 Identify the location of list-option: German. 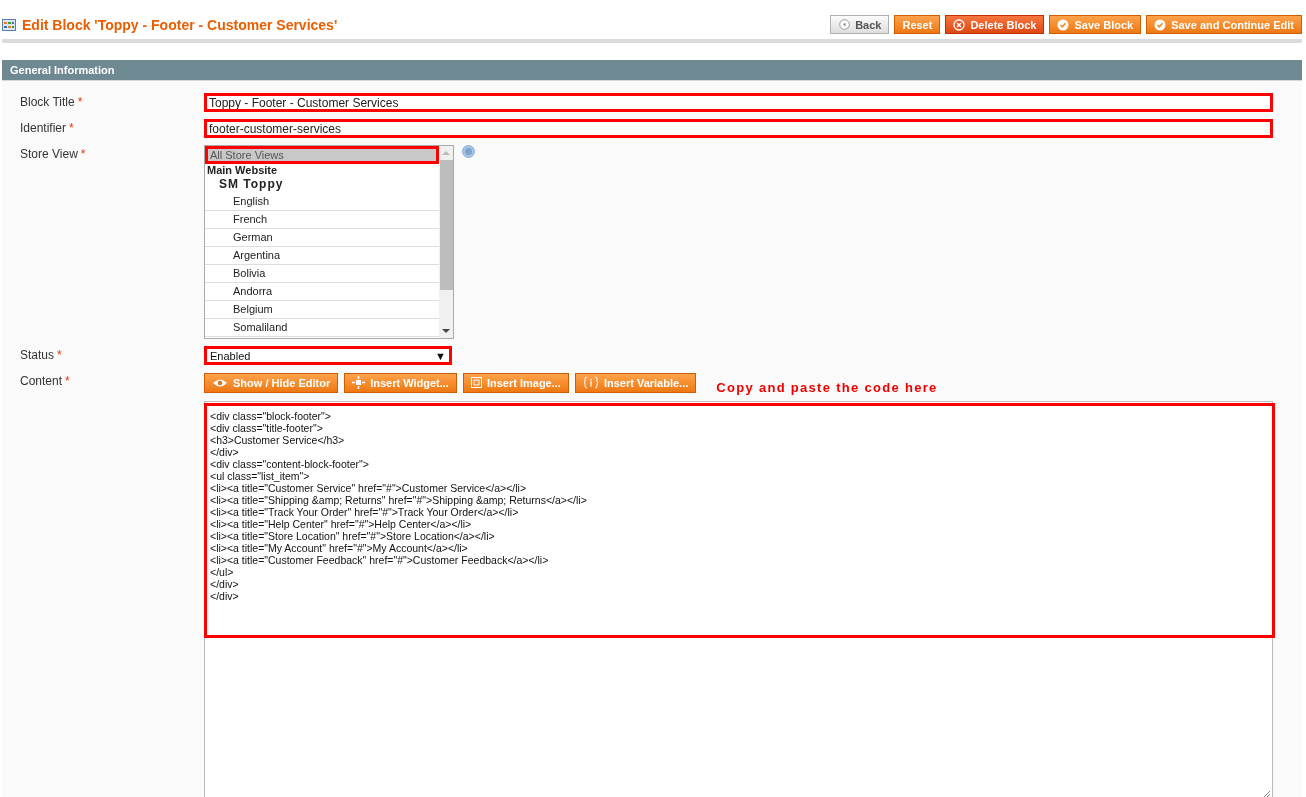
(322, 238).